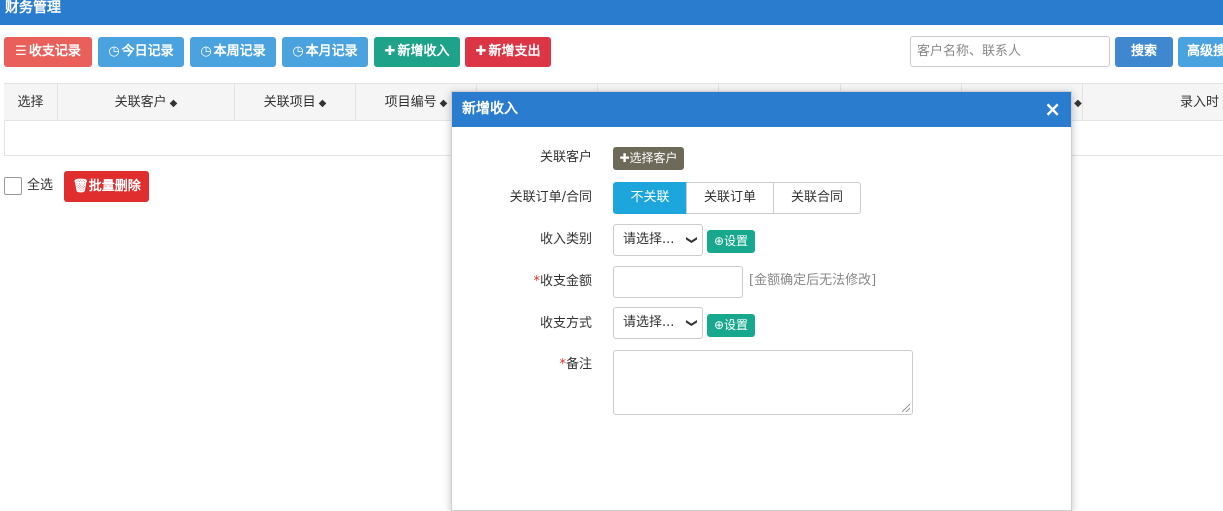 The image size is (1223, 511). I want to click on select-all-checkbox, so click(13, 186).